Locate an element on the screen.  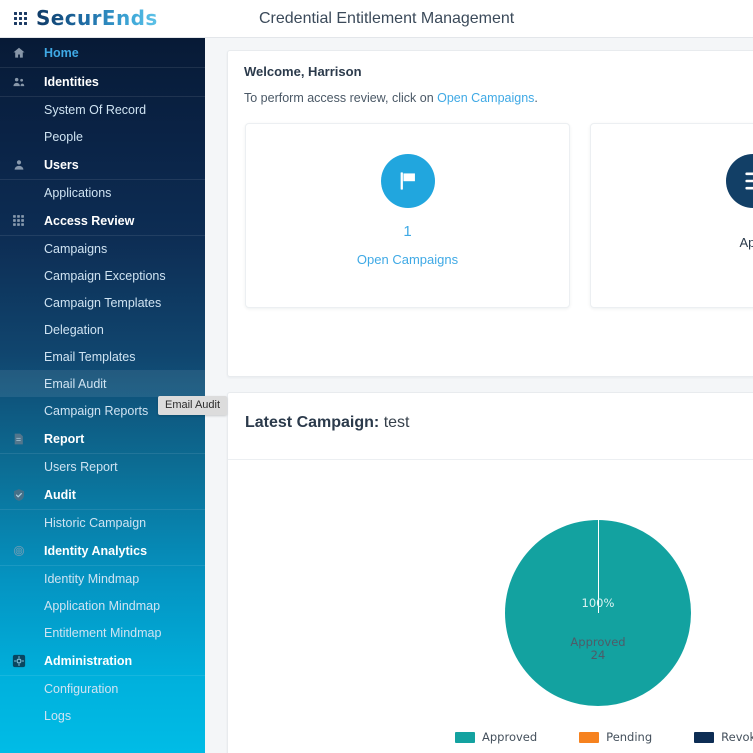
legend-swatch-revoked is located at coordinates (704, 737).